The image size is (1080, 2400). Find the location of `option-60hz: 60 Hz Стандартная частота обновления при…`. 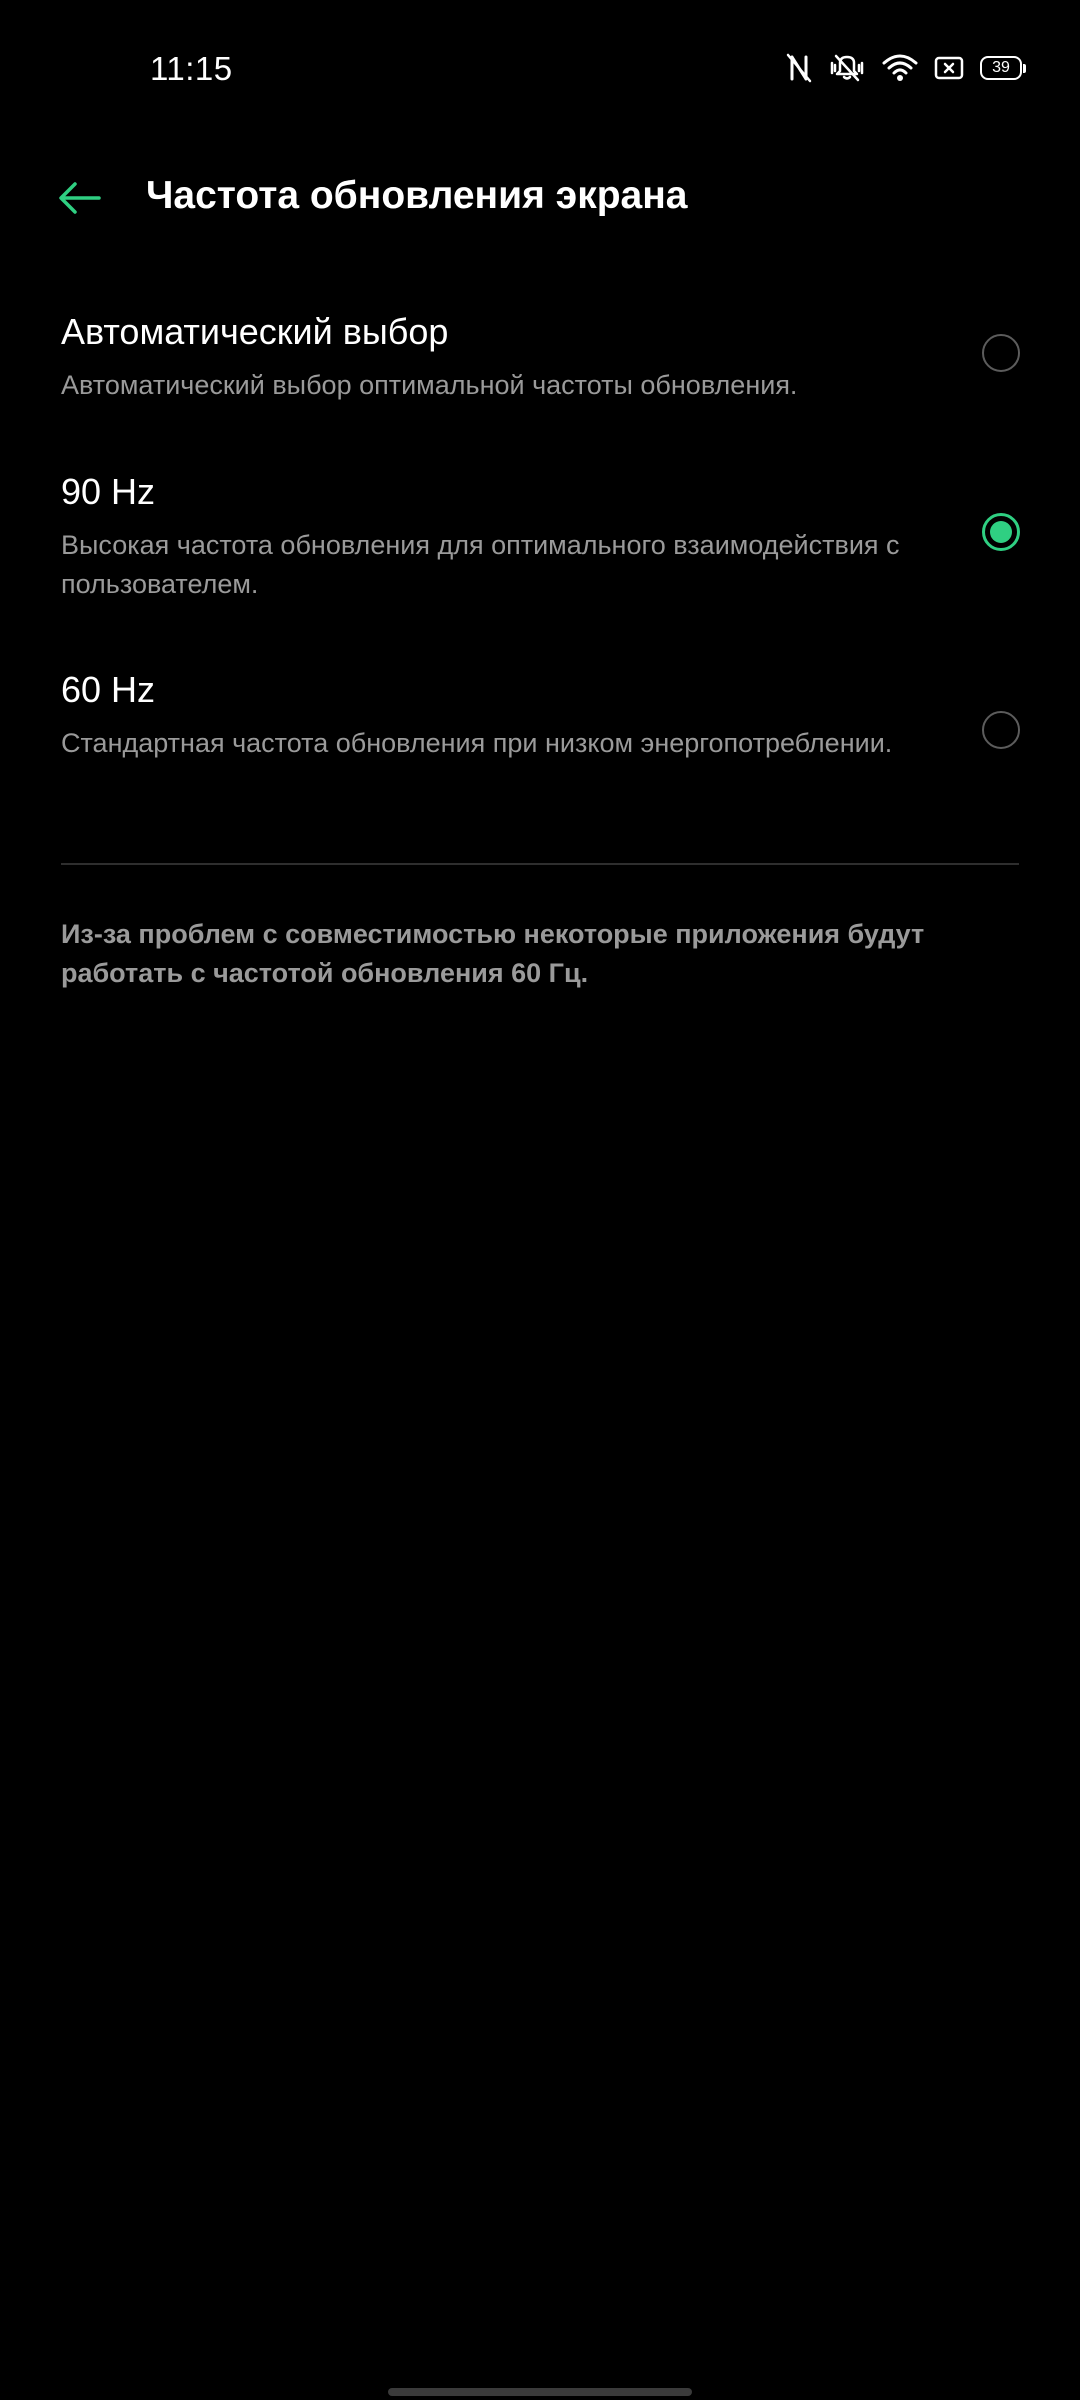

option-60hz: 60 Hz Стандартная частота обновления при… is located at coordinates (540, 738).